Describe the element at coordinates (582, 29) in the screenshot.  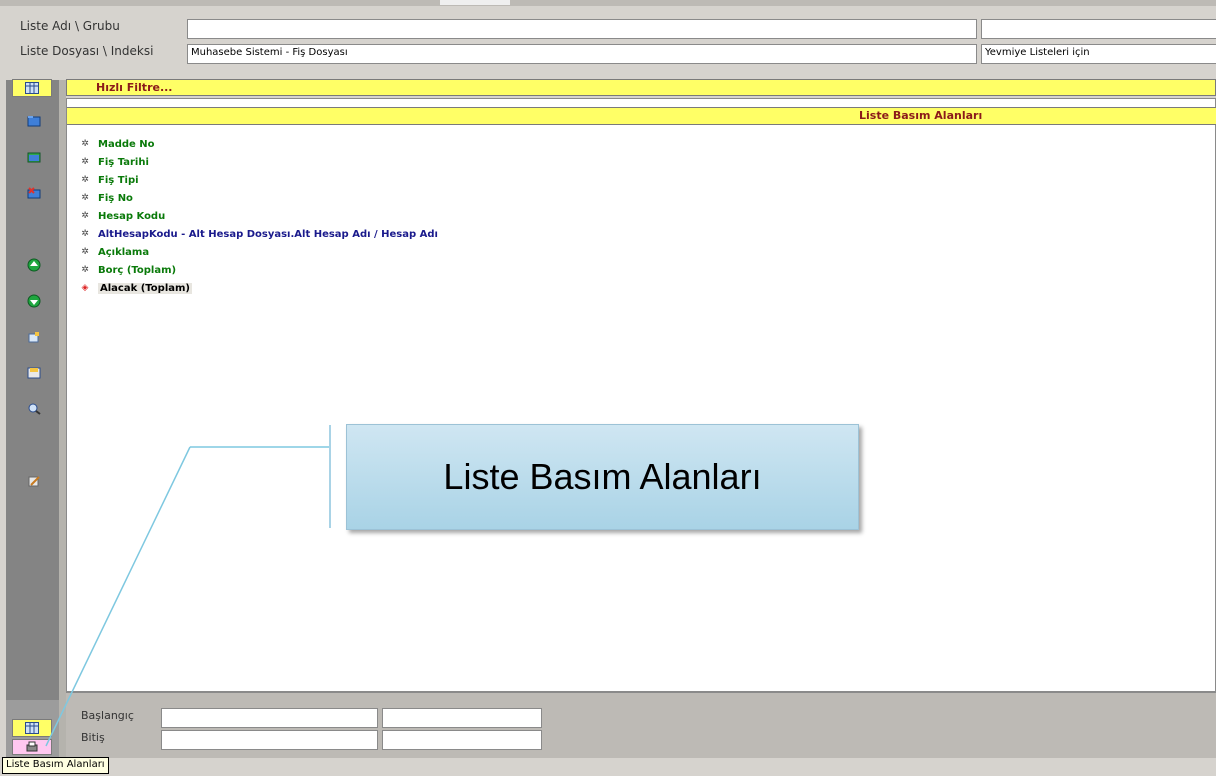
I see `list-name-field` at that location.